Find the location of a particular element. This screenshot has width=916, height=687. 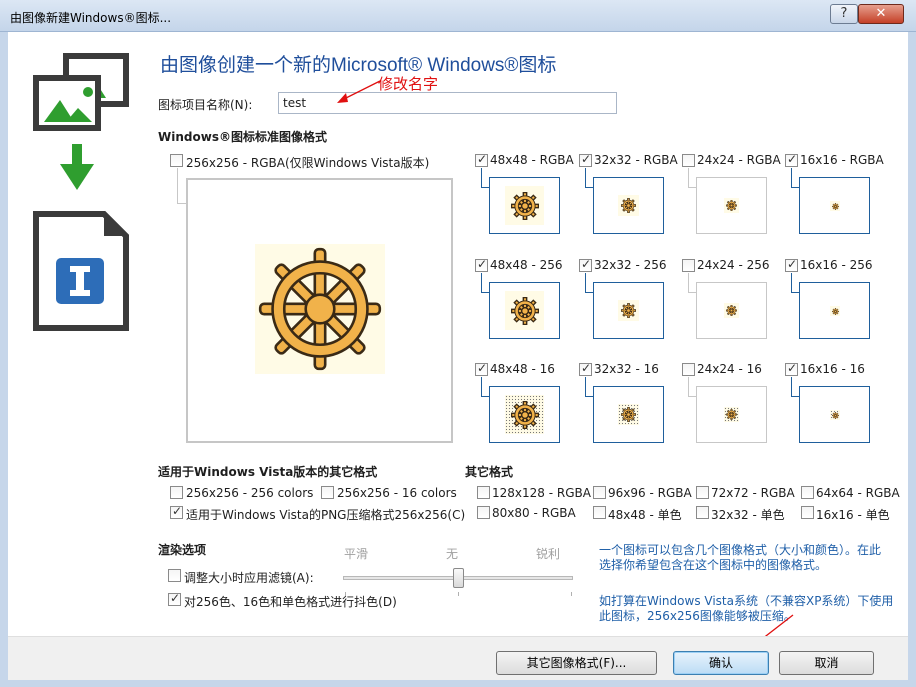

slider-smooth-label: 平滑 is located at coordinates (356, 554).